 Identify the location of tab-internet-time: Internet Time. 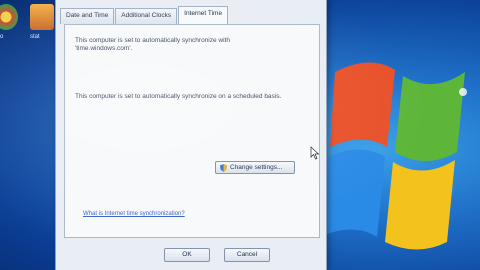
(203, 15).